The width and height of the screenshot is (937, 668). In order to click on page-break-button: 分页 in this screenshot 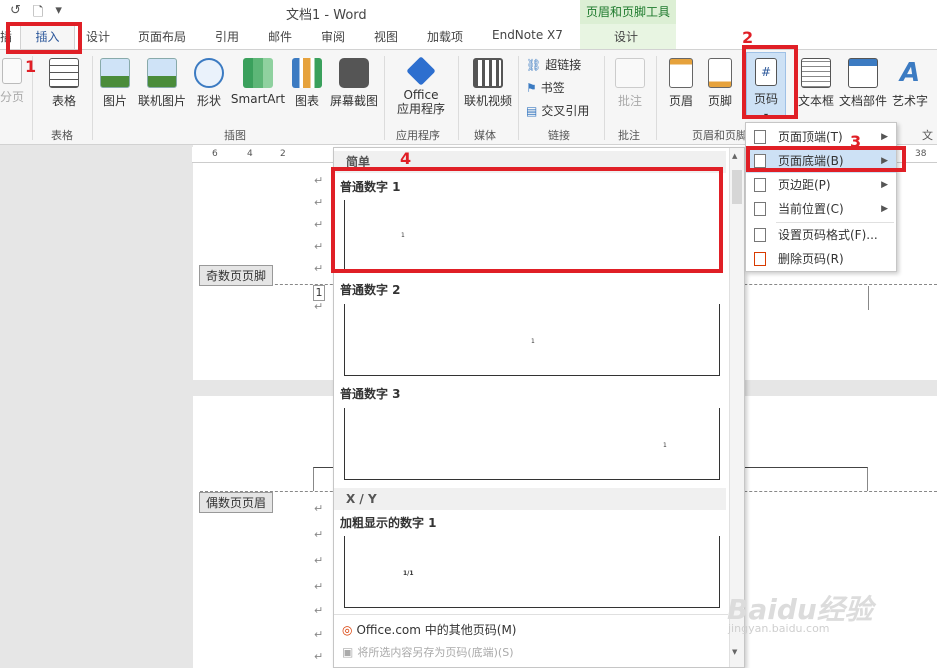, I will do `click(12, 81)`.